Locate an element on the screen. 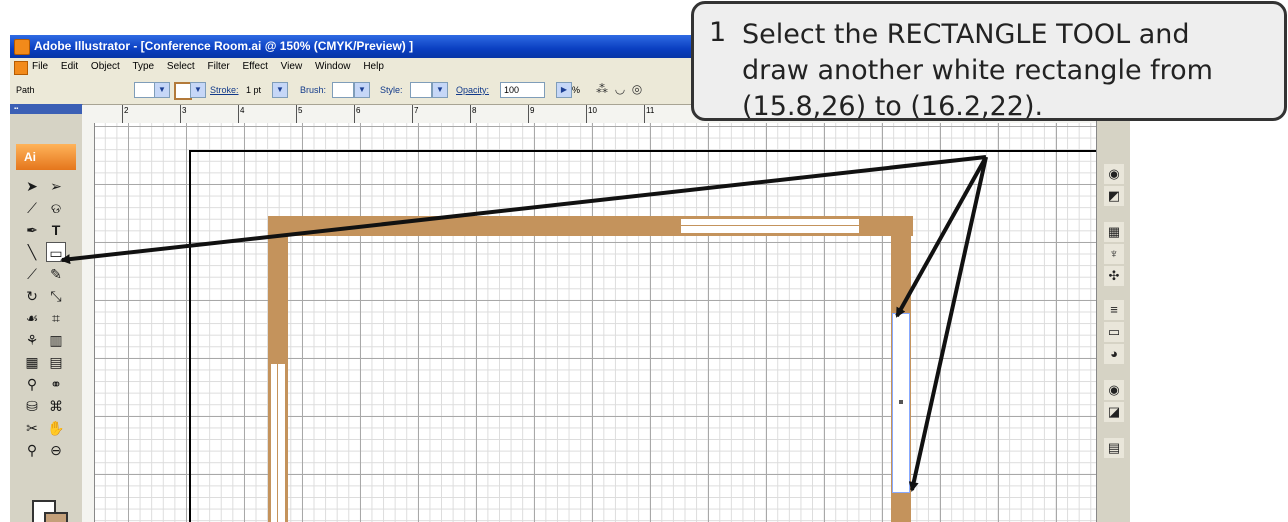 Image resolution: width=1288 pixels, height=522 pixels. arrow-to-rectangle-top is located at coordinates (941, 237).